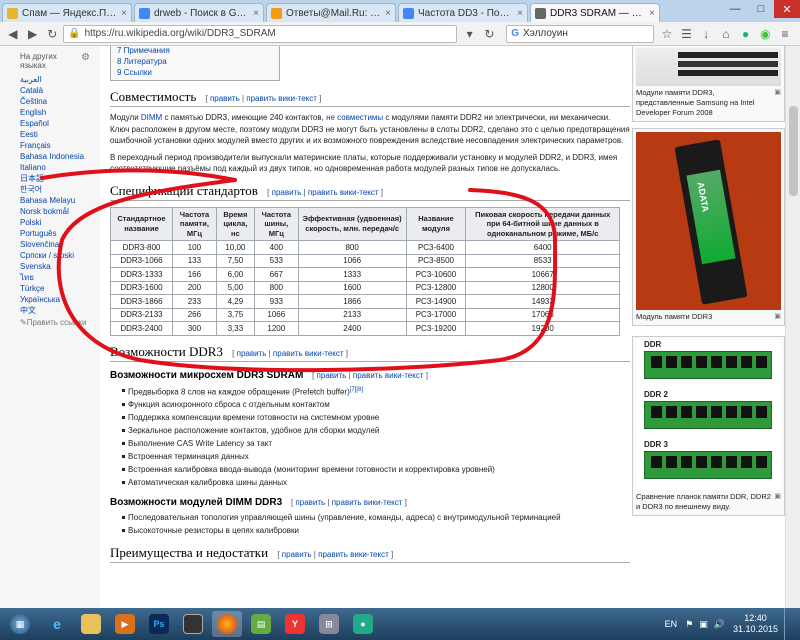  I want to click on library-icon: ☰, so click(687, 34).